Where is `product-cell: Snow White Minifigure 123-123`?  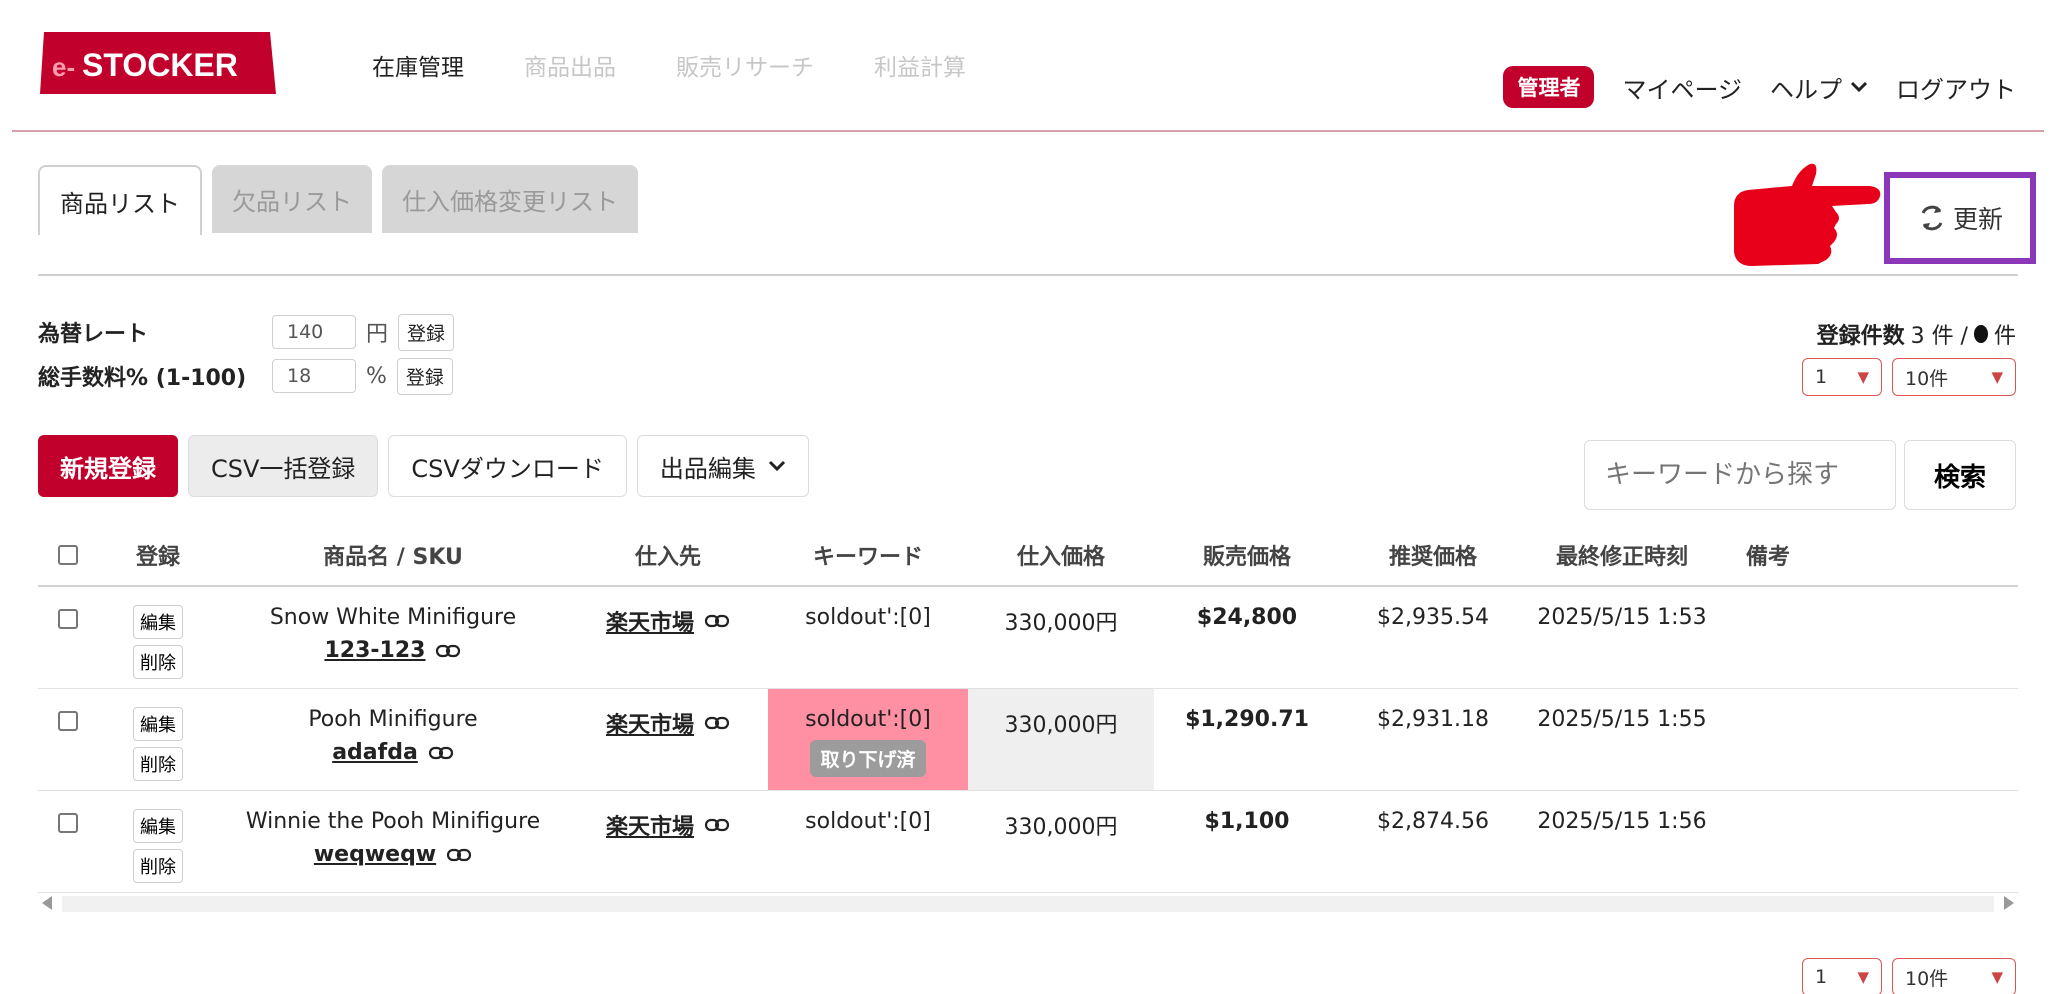
product-cell: Snow White Minifigure 123-123 is located at coordinates (393, 637).